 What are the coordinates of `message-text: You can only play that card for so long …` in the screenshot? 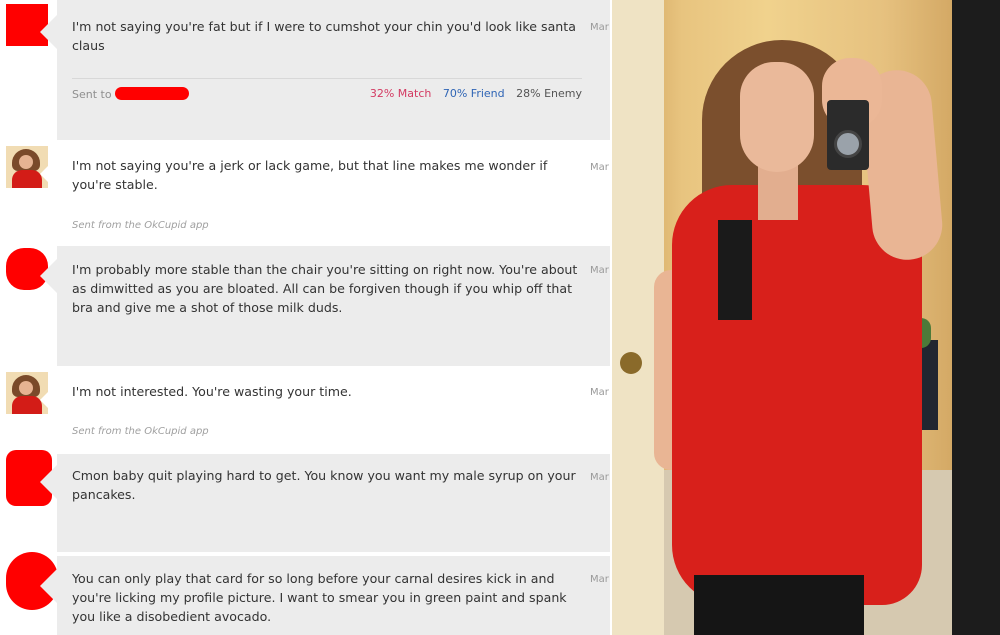 It's located at (319, 597).